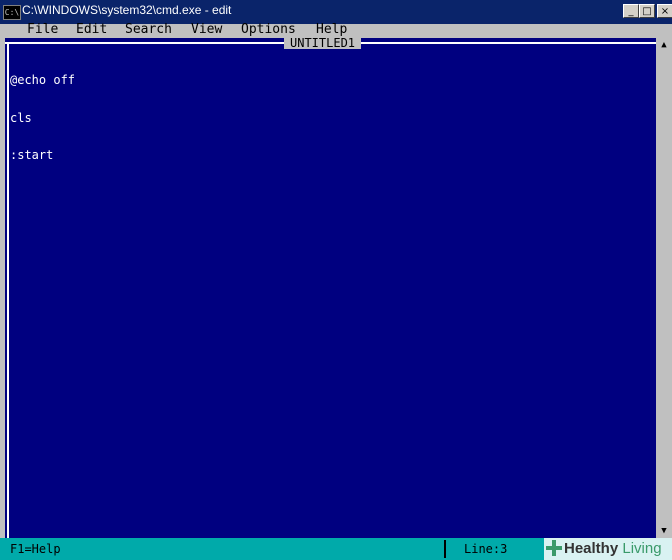  I want to click on maximize-button: □, so click(647, 11).